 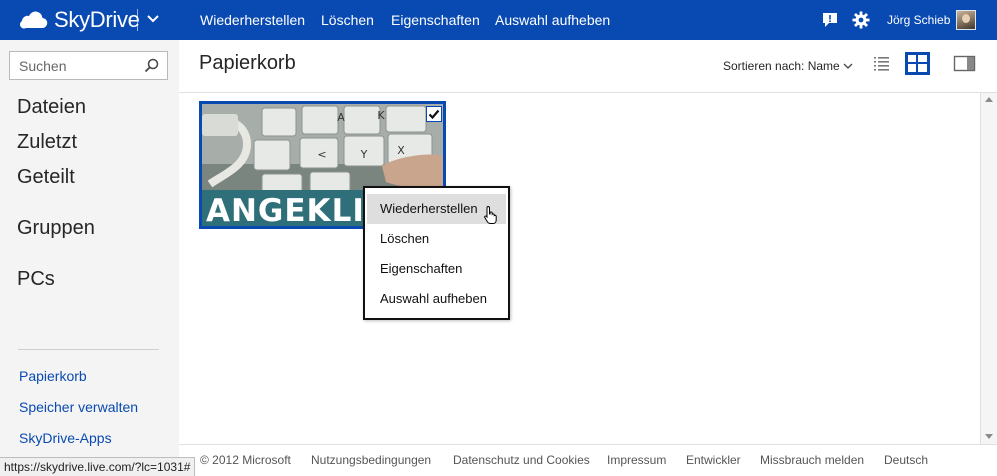 What do you see at coordinates (917, 63) in the screenshot?
I see `tile-view-icon` at bounding box center [917, 63].